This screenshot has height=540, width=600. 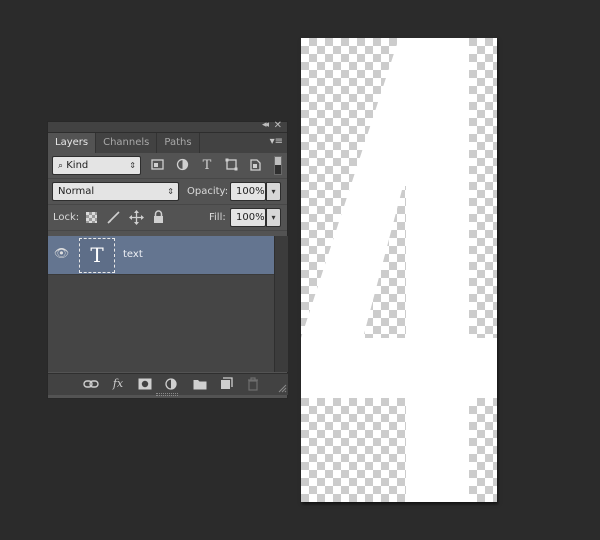 What do you see at coordinates (77, 165) in the screenshot?
I see `kind-filter-label: Kind` at bounding box center [77, 165].